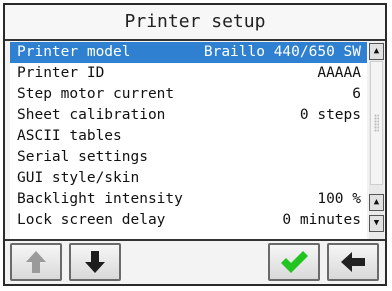  I want to click on list-item-printer-id: Printer ID AAAAA, so click(188, 73).